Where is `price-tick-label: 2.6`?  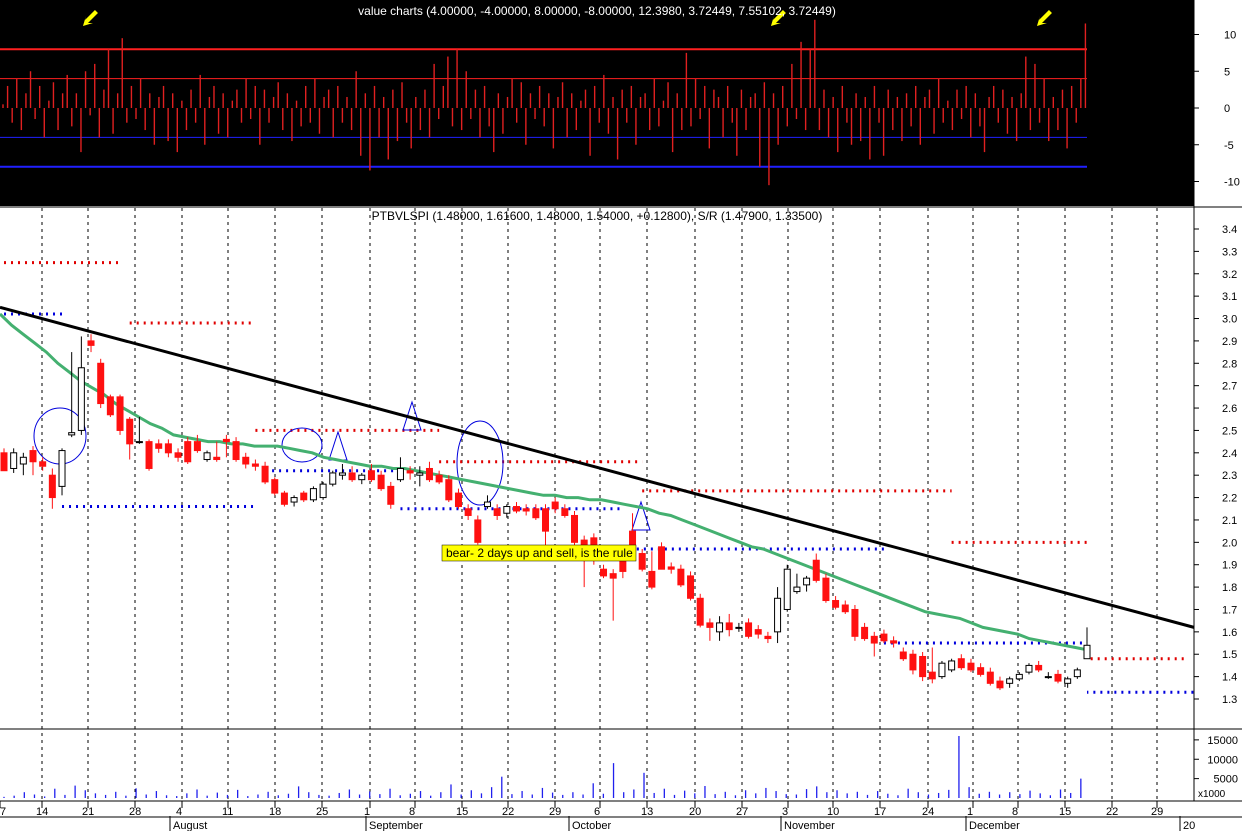
price-tick-label: 2.6 is located at coordinates (1229, 409).